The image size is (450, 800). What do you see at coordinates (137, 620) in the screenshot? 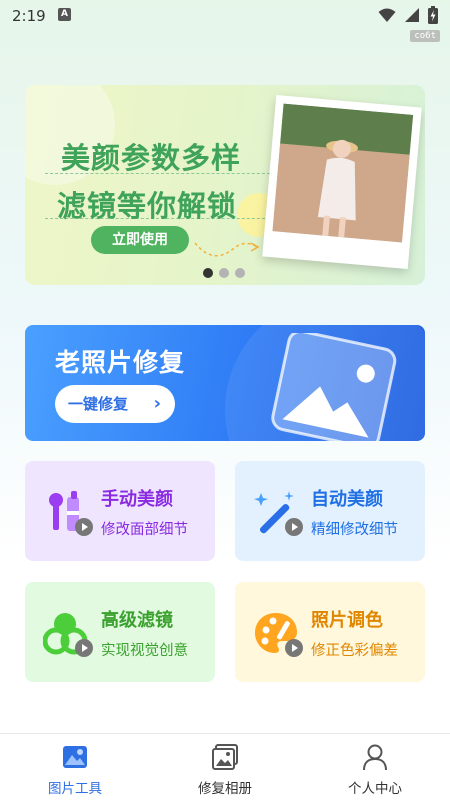
I see `tool-title: 高级滤镜` at bounding box center [137, 620].